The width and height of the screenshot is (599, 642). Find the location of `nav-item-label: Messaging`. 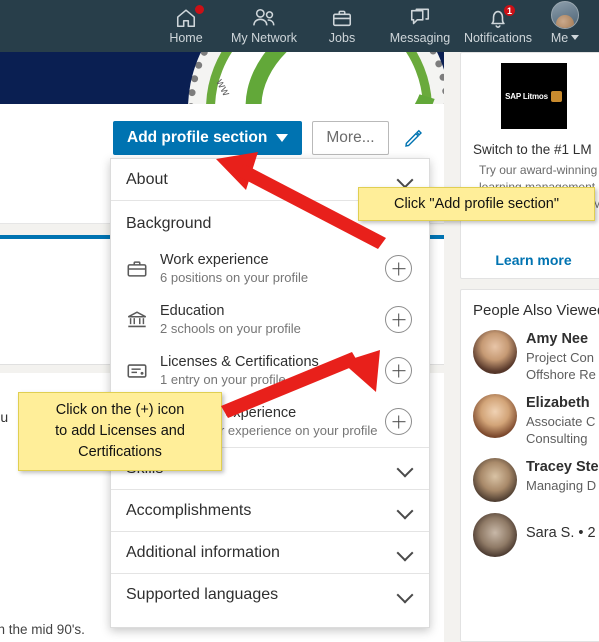

nav-item-label: Messaging is located at coordinates (420, 37).